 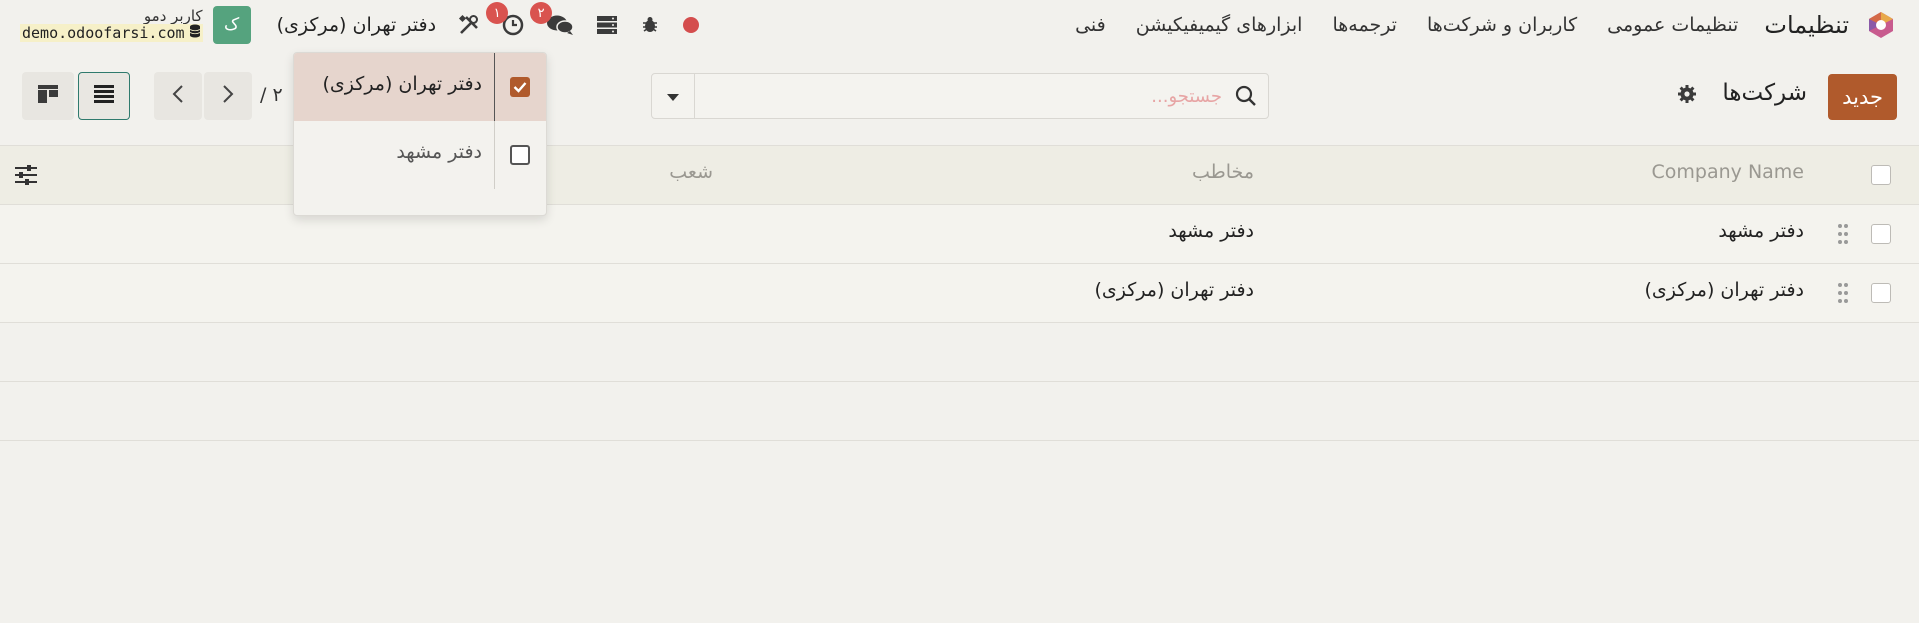 I want to click on optional-columns-sliders-icon, so click(x=26, y=177).